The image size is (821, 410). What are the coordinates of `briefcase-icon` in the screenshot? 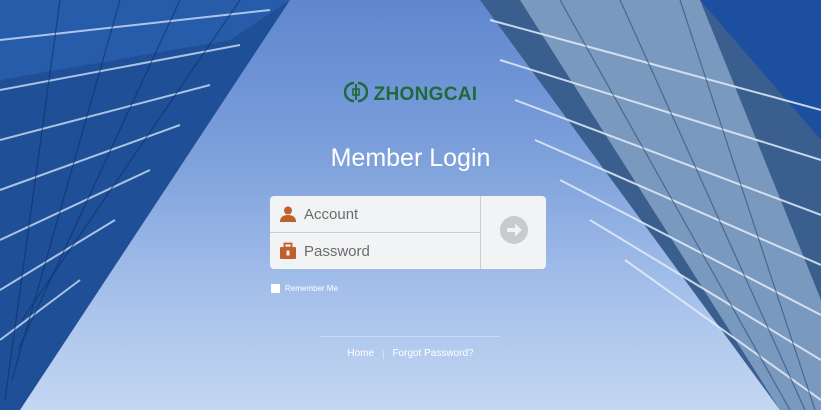 It's located at (288, 251).